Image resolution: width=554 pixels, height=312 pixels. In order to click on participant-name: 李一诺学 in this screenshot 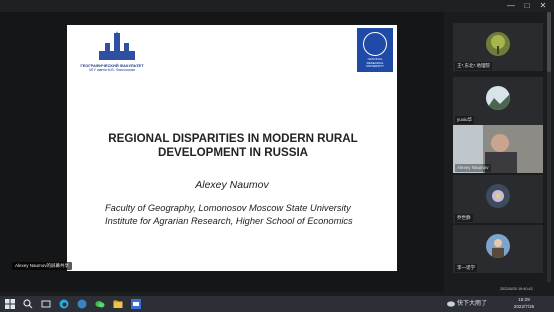, I will do `click(466, 268)`.